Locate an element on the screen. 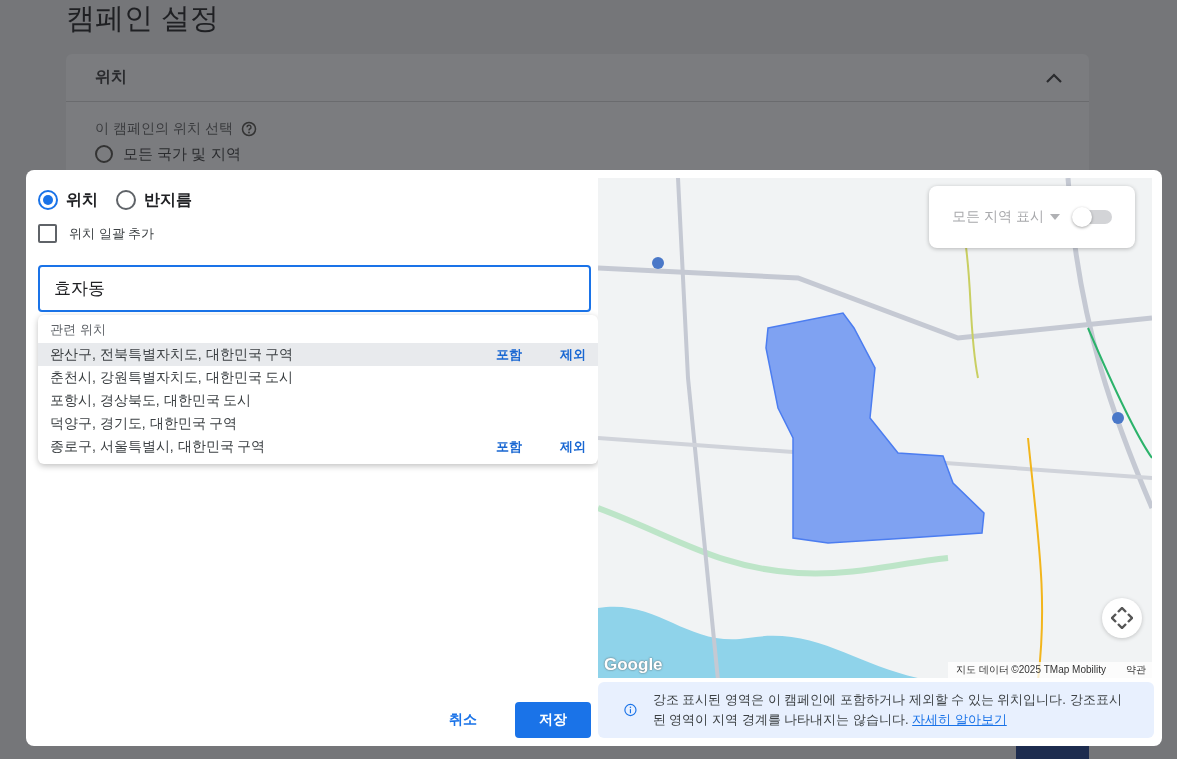 Image resolution: width=1177 pixels, height=759 pixels. chevron-icon is located at coordinates (1054, 77).